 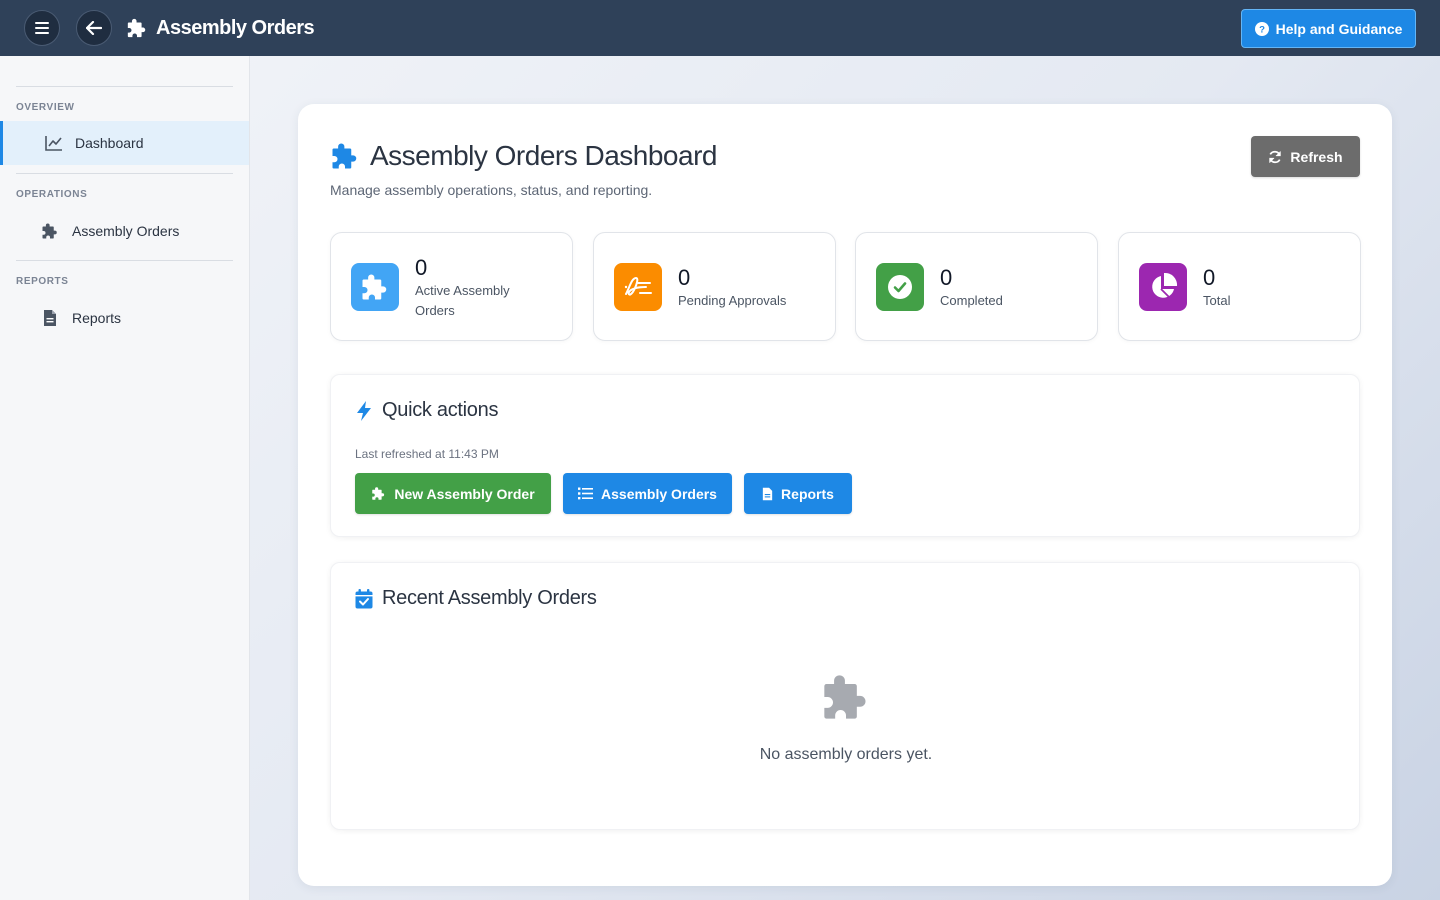 I want to click on button-label: Reports, so click(x=807, y=493).